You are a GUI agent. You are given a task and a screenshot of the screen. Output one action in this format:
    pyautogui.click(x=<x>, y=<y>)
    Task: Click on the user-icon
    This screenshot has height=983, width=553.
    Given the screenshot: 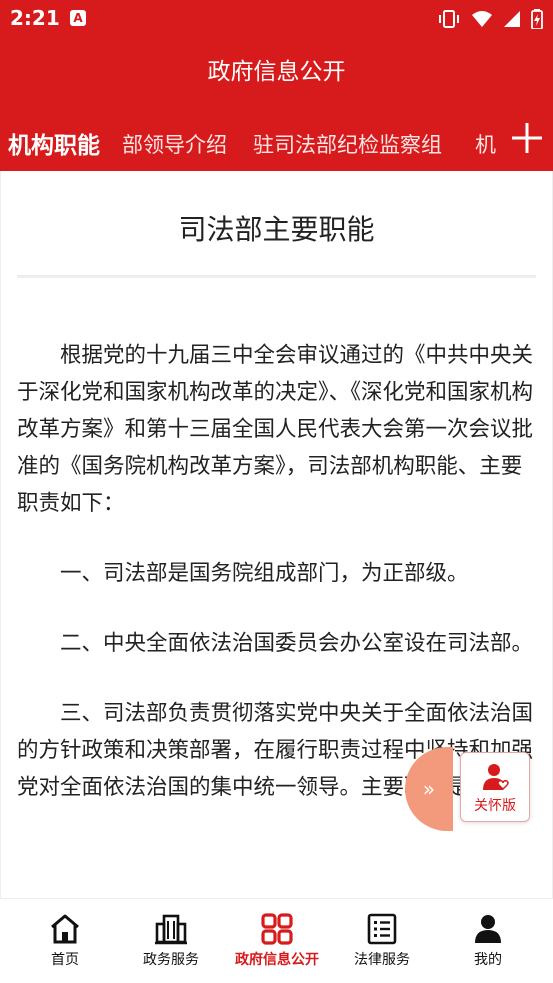 What is the action you would take?
    pyautogui.click(x=488, y=929)
    